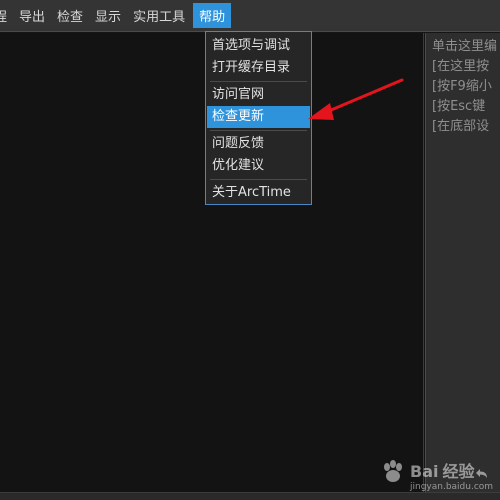 This screenshot has height=500, width=500. What do you see at coordinates (258, 46) in the screenshot?
I see `menu-item-preferences: 首选项与调试` at bounding box center [258, 46].